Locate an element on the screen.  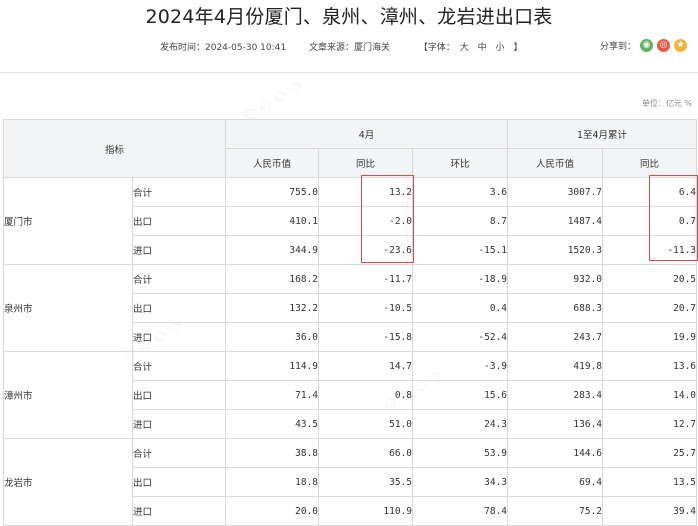
value-cell: 14.7 is located at coordinates (366, 366).